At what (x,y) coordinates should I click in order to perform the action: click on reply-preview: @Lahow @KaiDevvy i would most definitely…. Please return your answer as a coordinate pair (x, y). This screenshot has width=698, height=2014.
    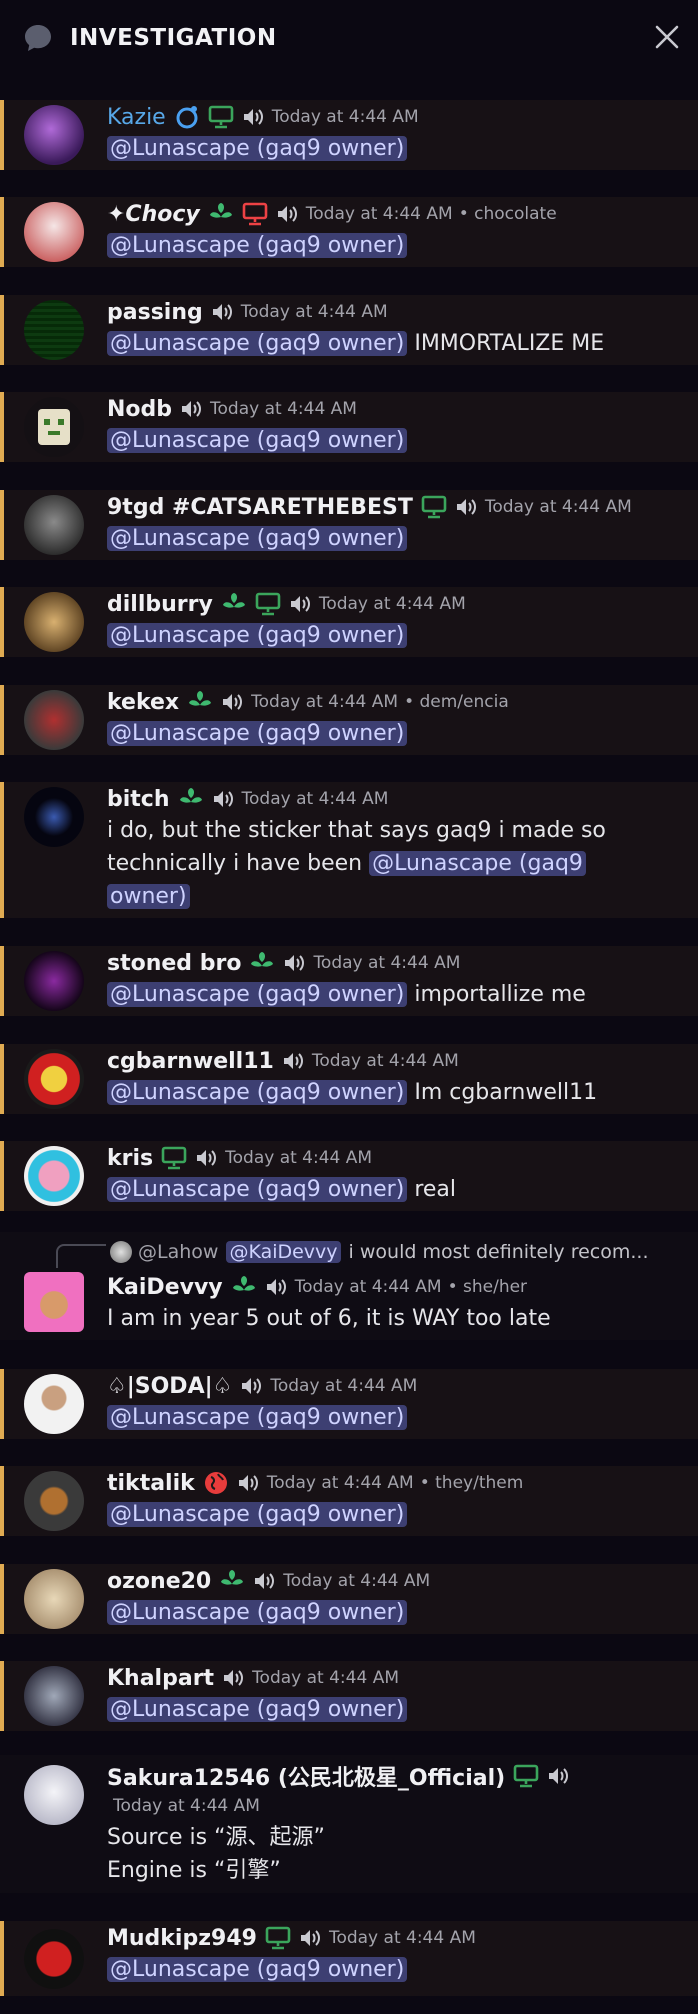
    Looking at the image, I should click on (379, 1252).